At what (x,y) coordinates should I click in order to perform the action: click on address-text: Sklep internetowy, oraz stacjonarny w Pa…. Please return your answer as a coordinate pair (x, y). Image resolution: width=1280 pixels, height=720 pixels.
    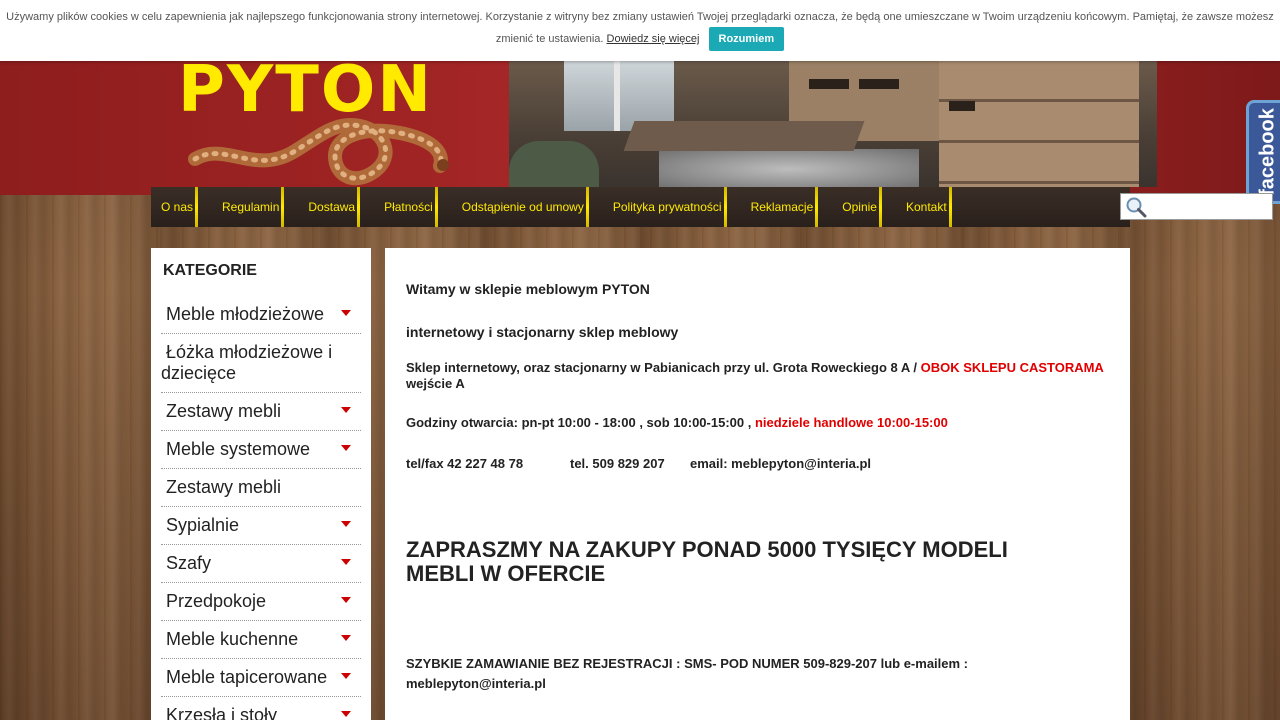
    Looking at the image, I should click on (761, 368).